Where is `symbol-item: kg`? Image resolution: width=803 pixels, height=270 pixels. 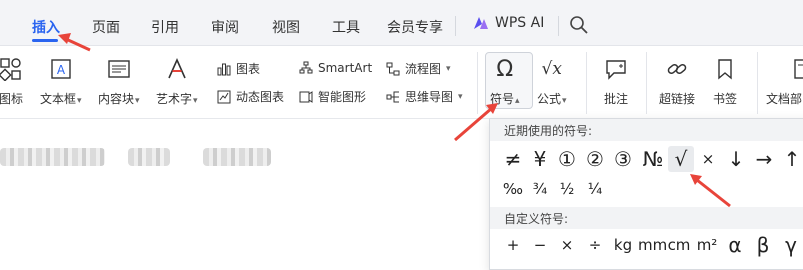
symbol-item: kg is located at coordinates (623, 245).